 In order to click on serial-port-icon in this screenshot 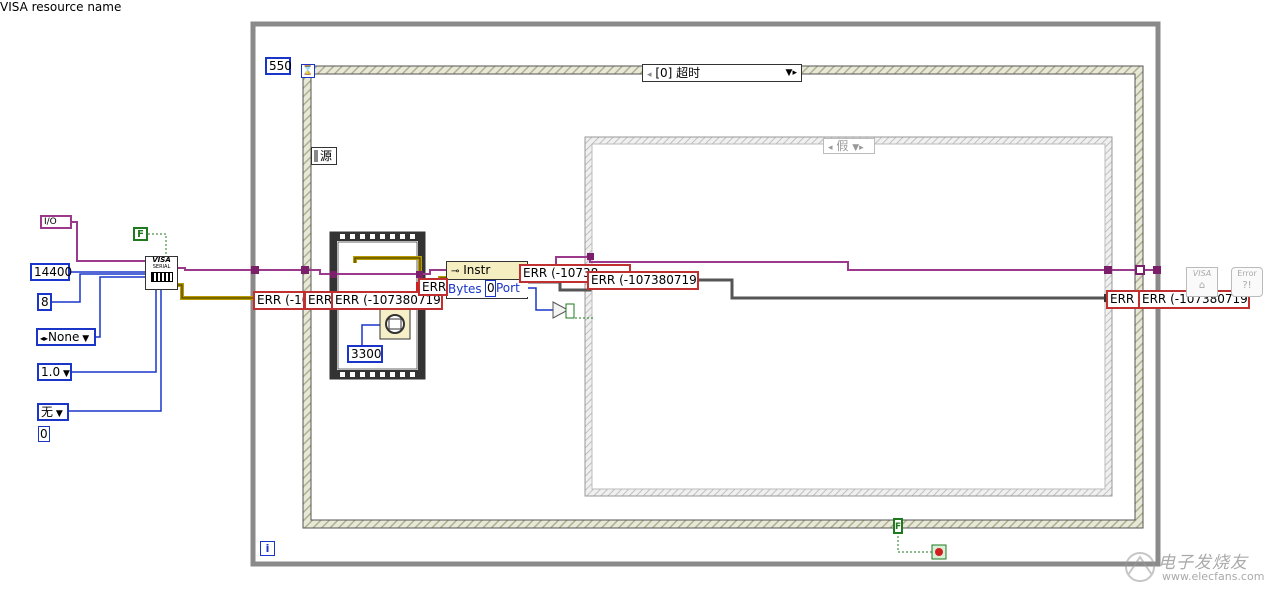, I will do `click(161, 277)`.